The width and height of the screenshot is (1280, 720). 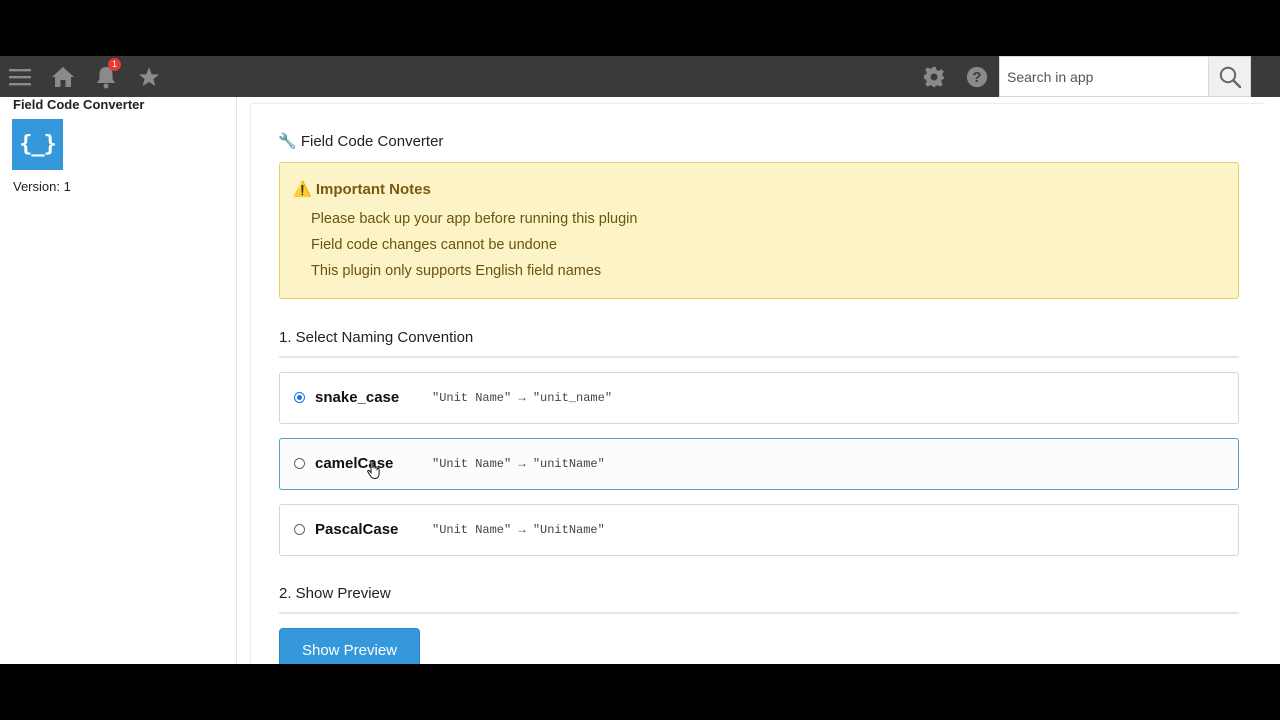 I want to click on notifications-icon: 1, so click(x=107, y=76).